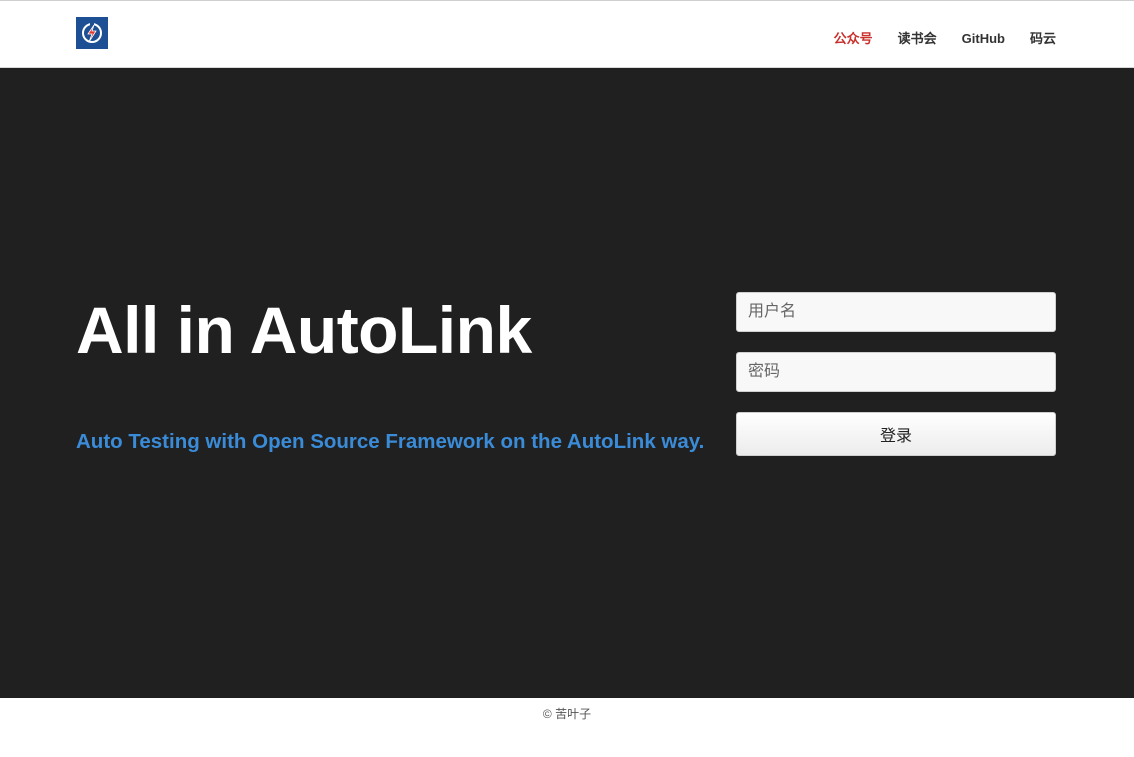  Describe the element at coordinates (853, 39) in the screenshot. I see `nav-item-wechat: 公众号` at that location.